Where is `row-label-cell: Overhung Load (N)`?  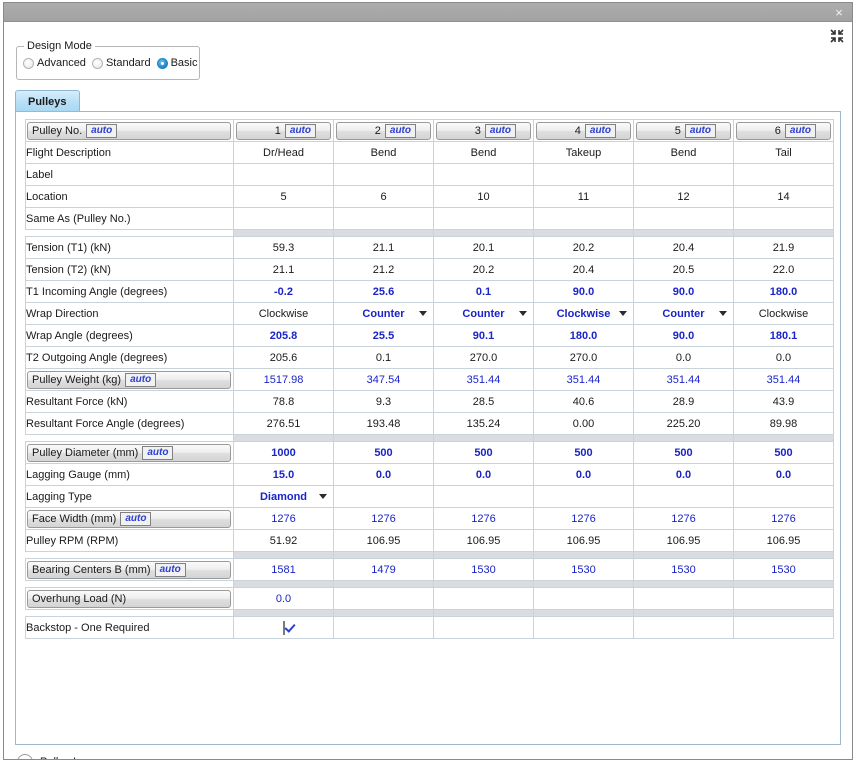
row-label-cell: Overhung Load (N) is located at coordinates (129, 598).